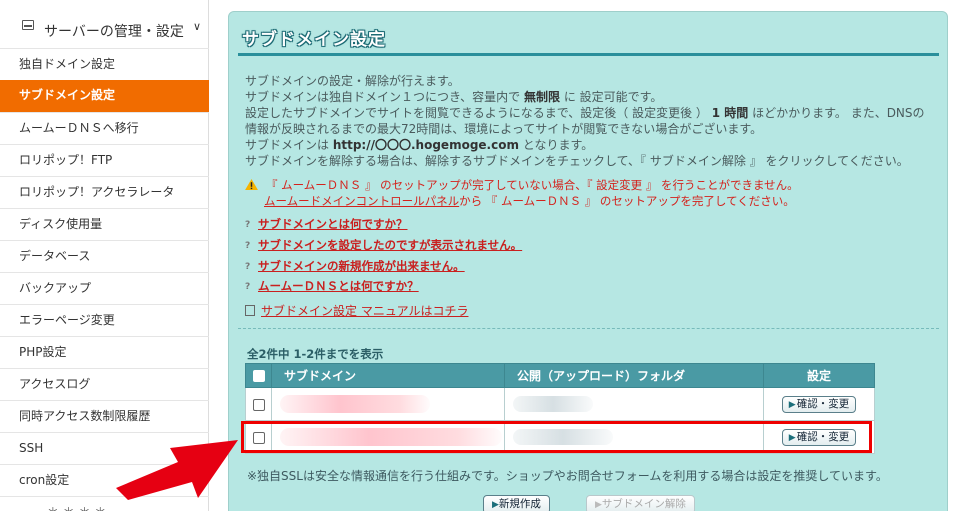 This screenshot has width=960, height=511. I want to click on sidebar-item-disk-usage: ディスク使用量, so click(104, 224).